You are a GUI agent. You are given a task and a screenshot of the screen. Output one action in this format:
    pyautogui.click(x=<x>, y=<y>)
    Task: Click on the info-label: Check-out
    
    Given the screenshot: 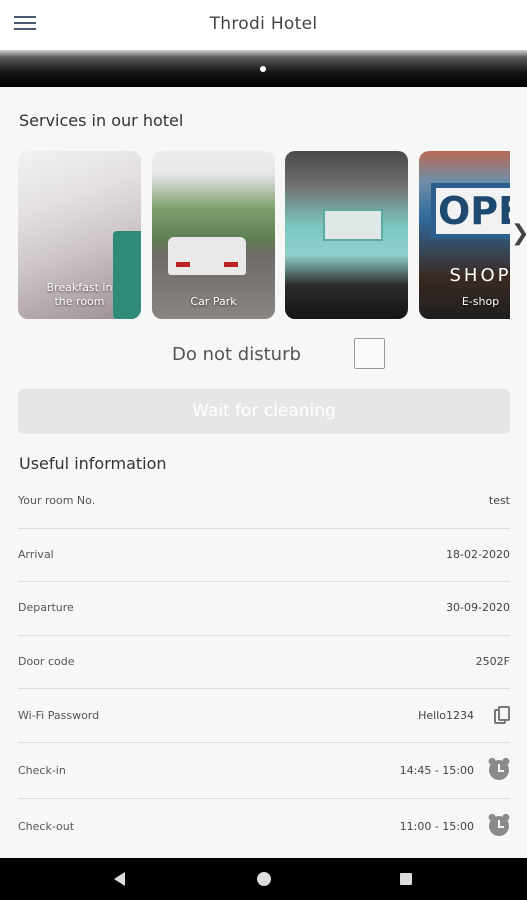 What is the action you would take?
    pyautogui.click(x=46, y=826)
    